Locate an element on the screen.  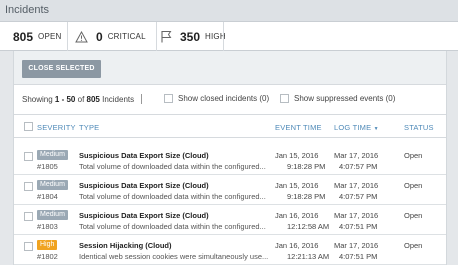
incident-id: #1805 is located at coordinates (47, 166).